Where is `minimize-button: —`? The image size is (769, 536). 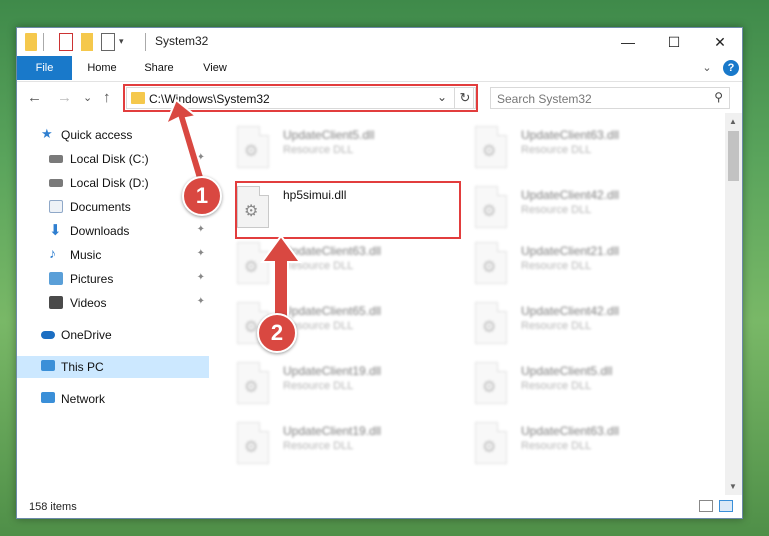 minimize-button: — is located at coordinates (628, 42).